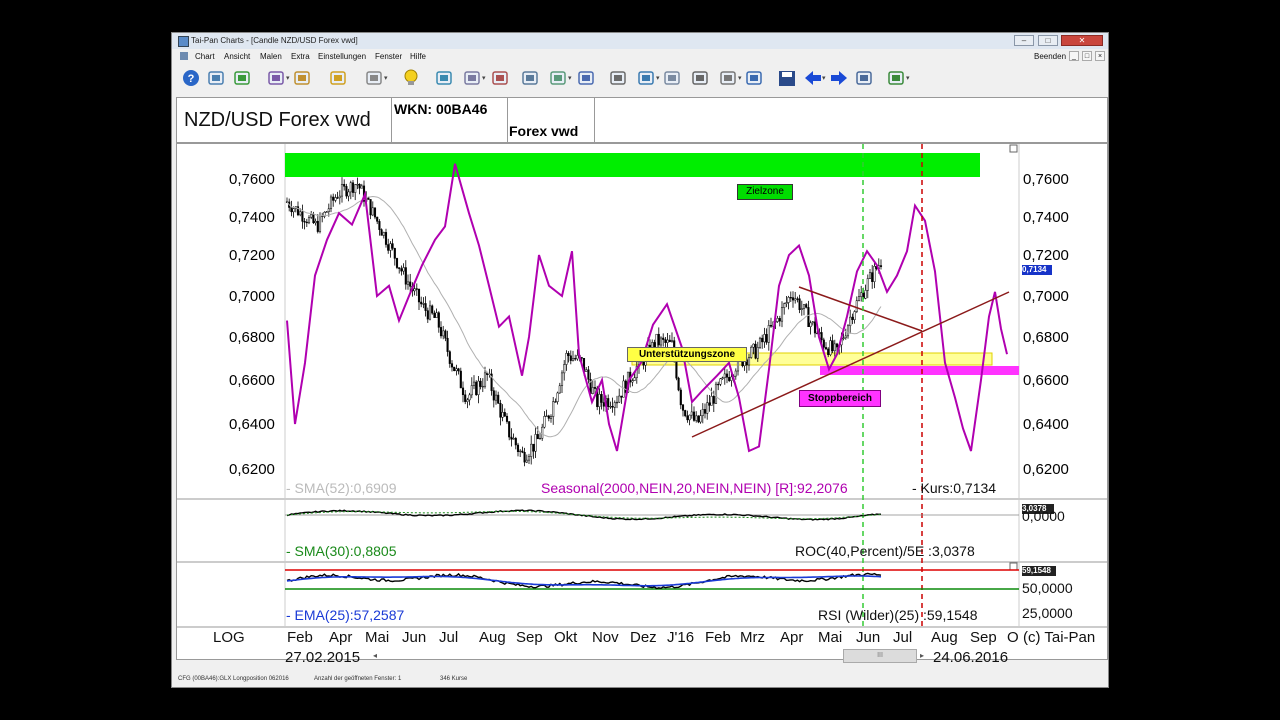  I want to click on table-icon: ▾, so click(560, 78).